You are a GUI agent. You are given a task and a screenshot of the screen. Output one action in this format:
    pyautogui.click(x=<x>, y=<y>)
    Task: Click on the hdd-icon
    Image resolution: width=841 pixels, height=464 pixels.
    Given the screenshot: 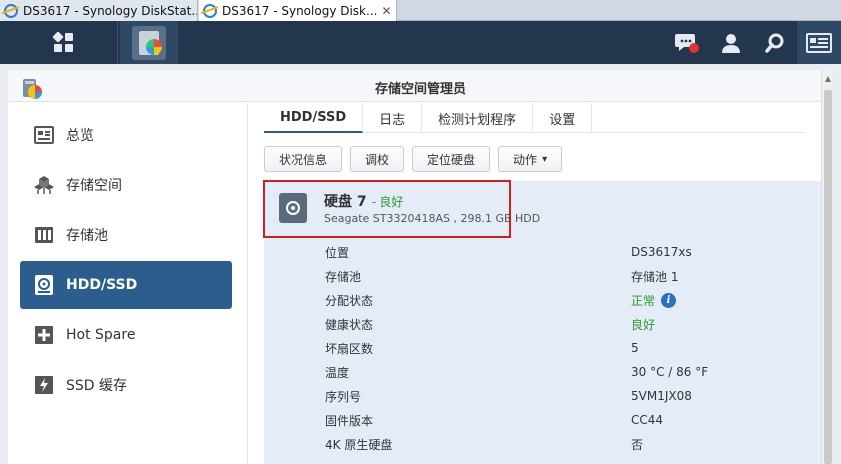 What is the action you would take?
    pyautogui.click(x=44, y=285)
    